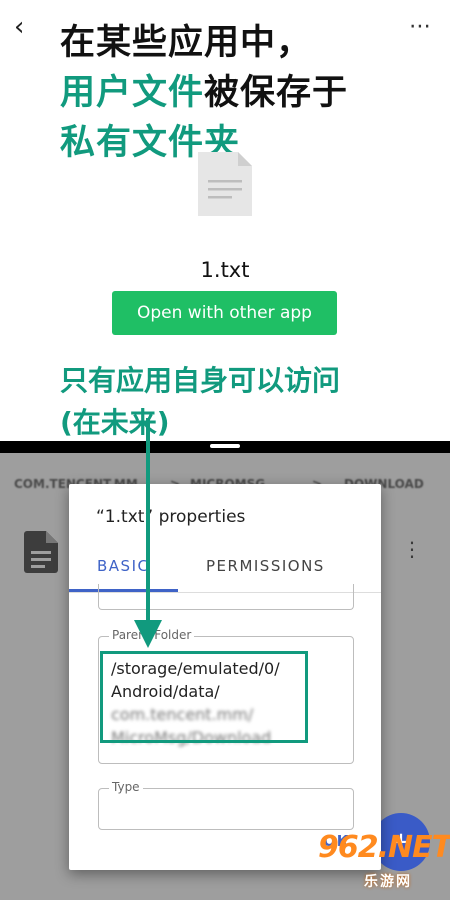 The height and width of the screenshot is (900, 450). I want to click on headline-highlight-1: 用户文件, so click(132, 93).